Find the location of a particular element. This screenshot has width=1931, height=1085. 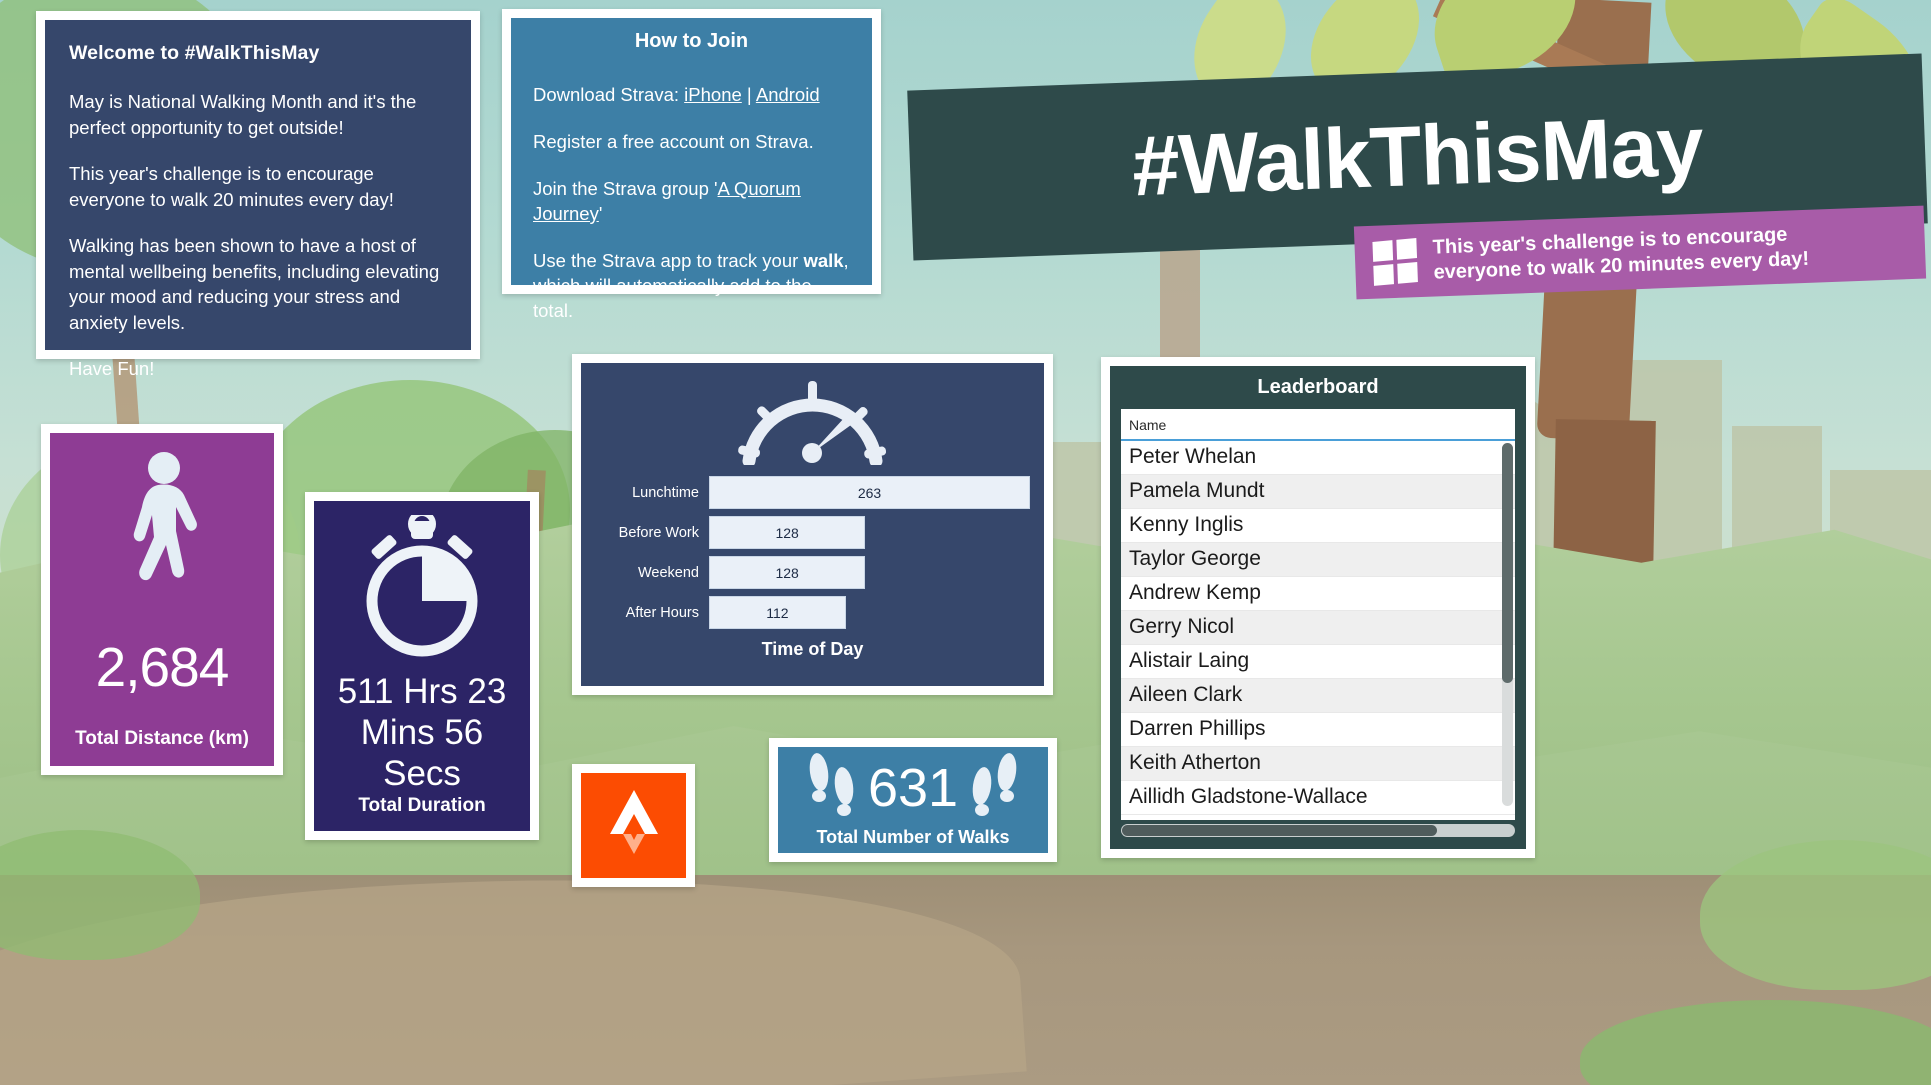

windows-logo-icon is located at coordinates (1395, 261).